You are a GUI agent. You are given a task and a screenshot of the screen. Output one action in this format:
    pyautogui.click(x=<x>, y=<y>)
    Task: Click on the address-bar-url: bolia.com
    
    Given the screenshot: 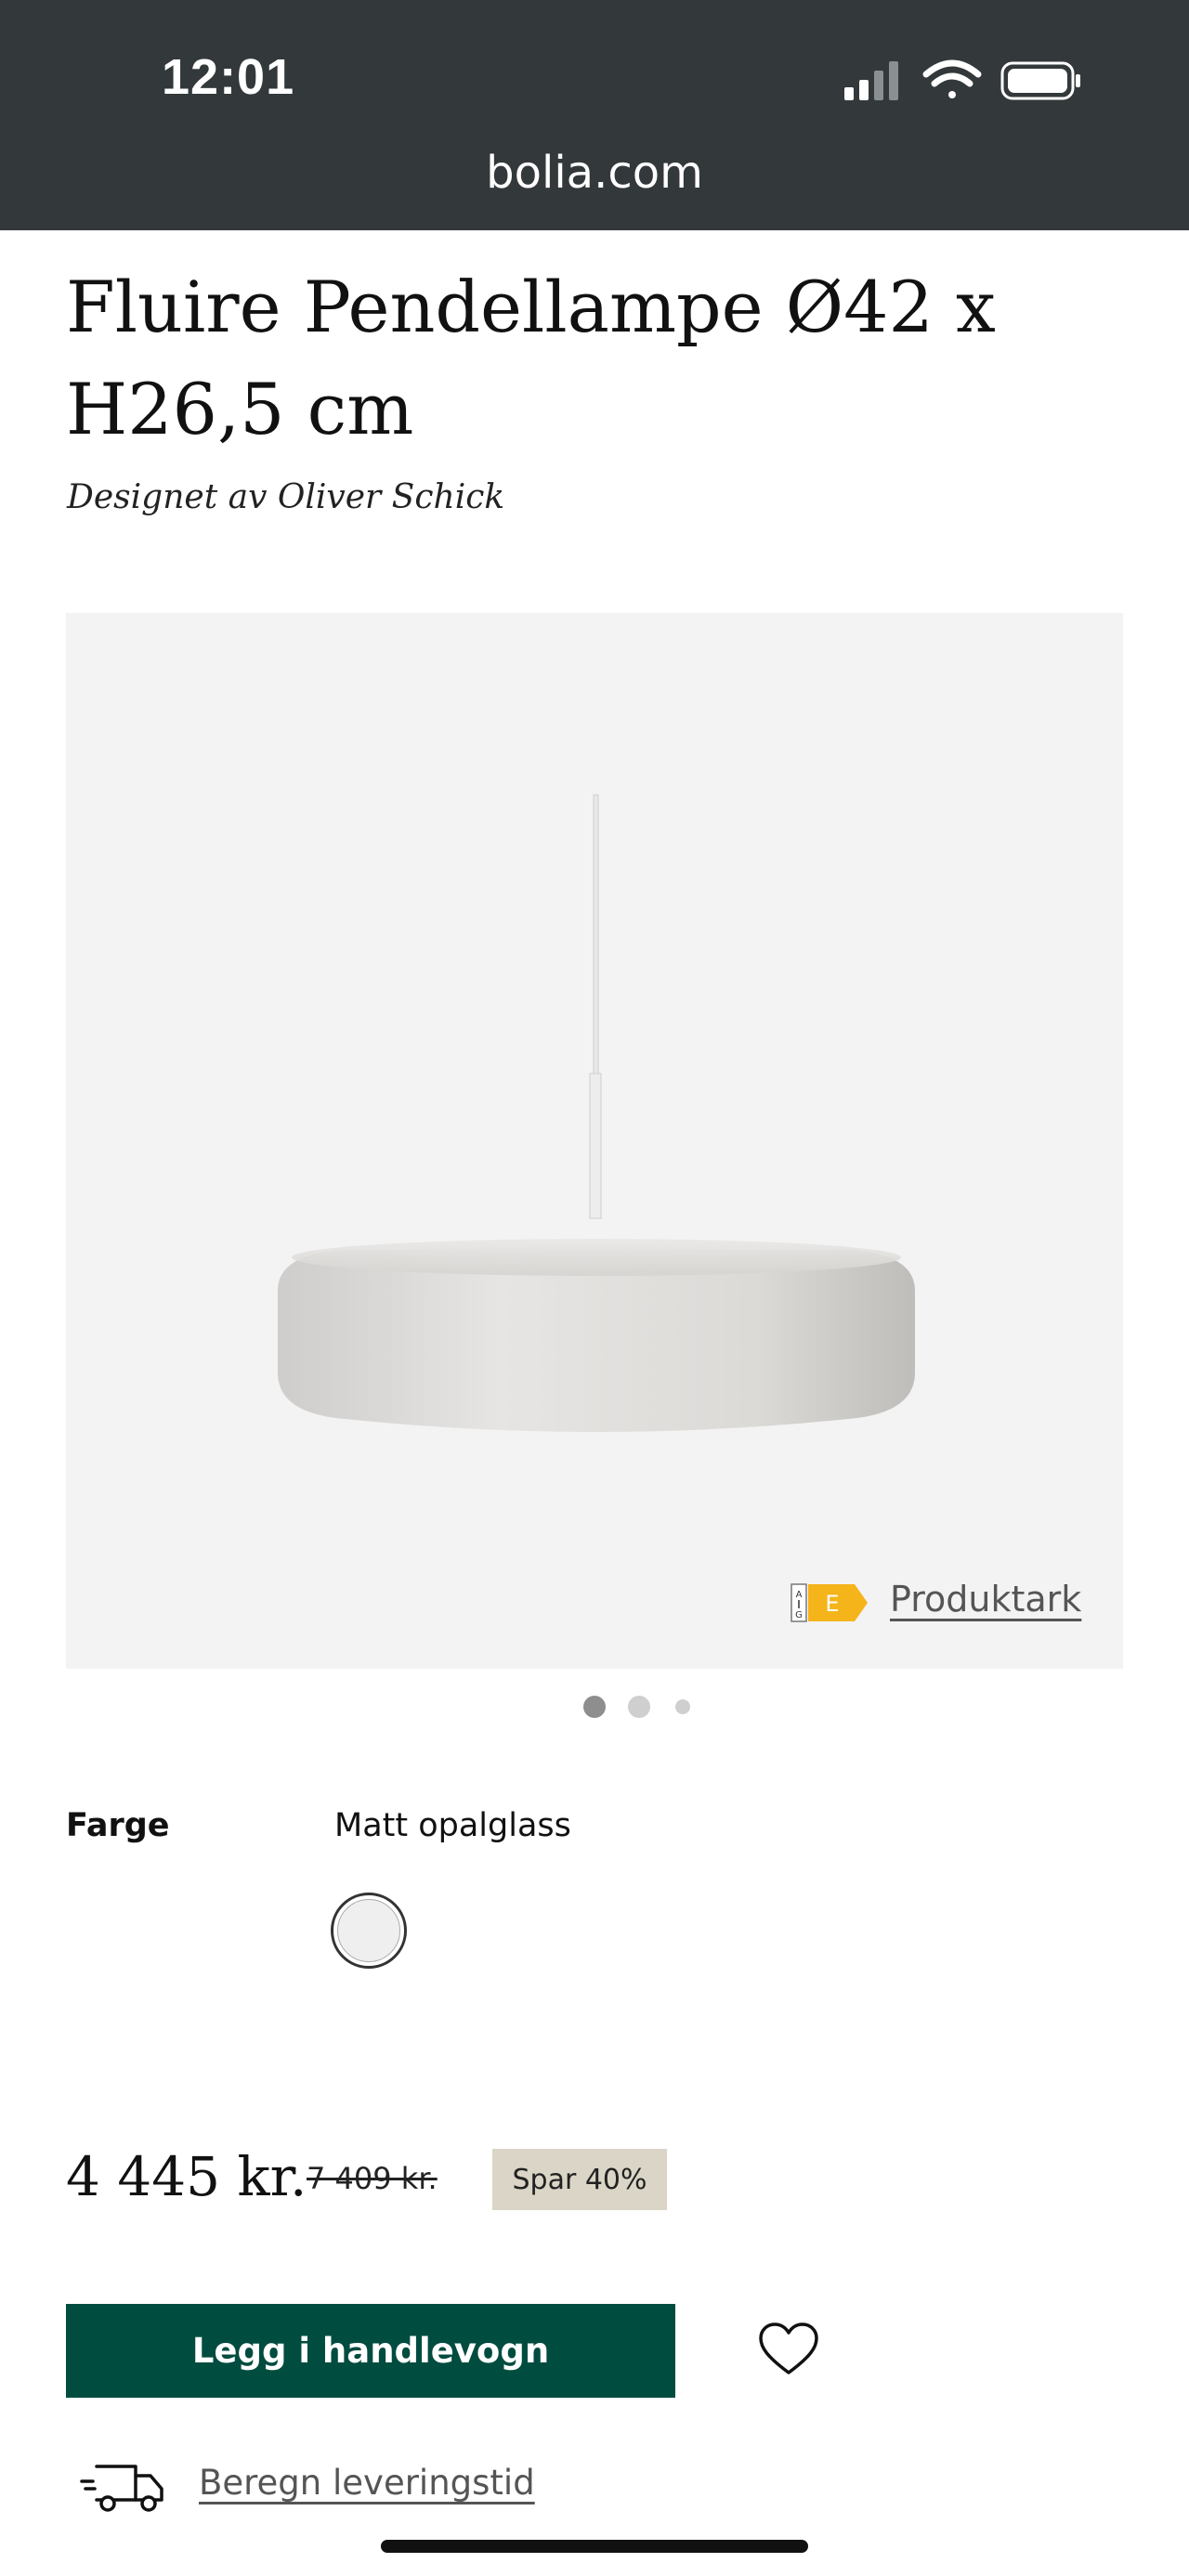 What is the action you would take?
    pyautogui.click(x=594, y=173)
    